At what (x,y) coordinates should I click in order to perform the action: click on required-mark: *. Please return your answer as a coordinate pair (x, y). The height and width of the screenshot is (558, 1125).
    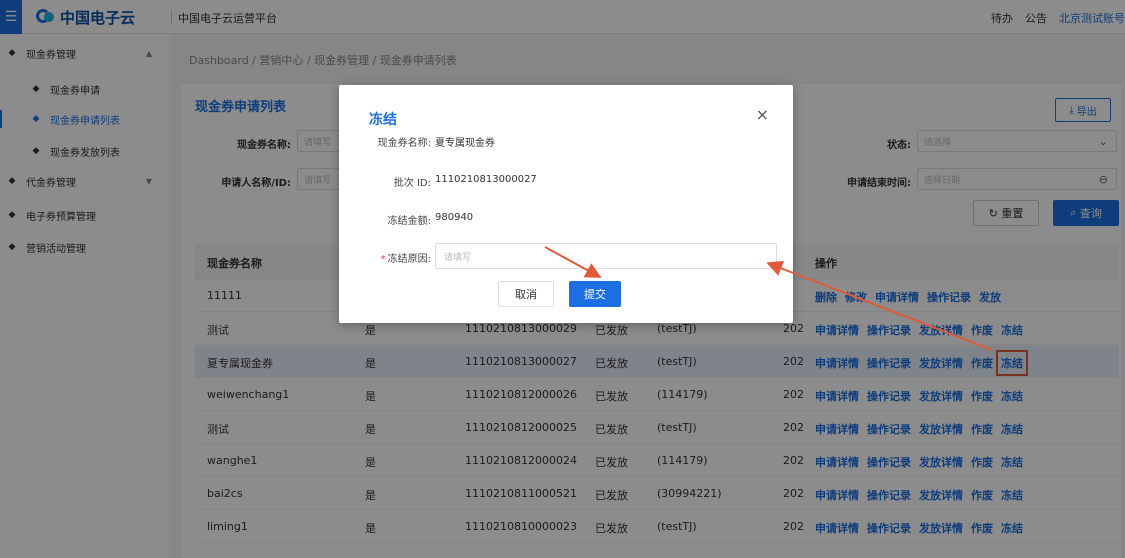
    Looking at the image, I should click on (383, 259).